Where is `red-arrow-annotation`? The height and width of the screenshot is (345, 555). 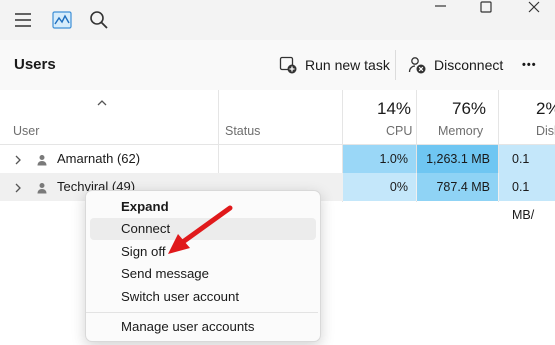
red-arrow-annotation is located at coordinates (200, 229).